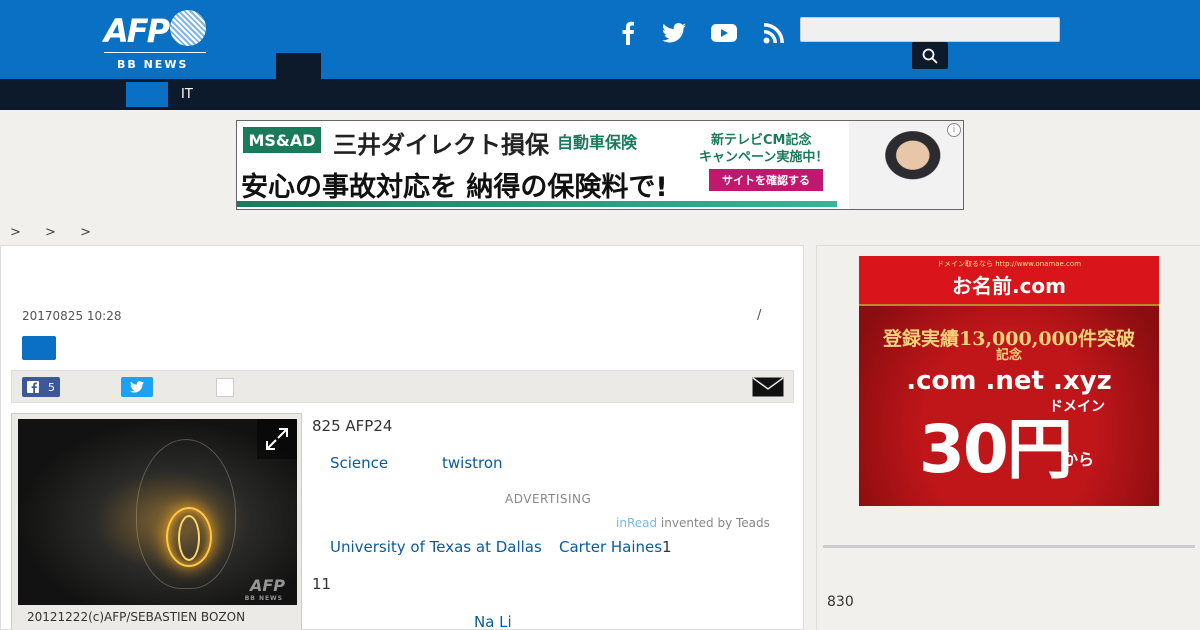  What do you see at coordinates (493, 621) in the screenshot?
I see `link-na-li: Na Li` at bounding box center [493, 621].